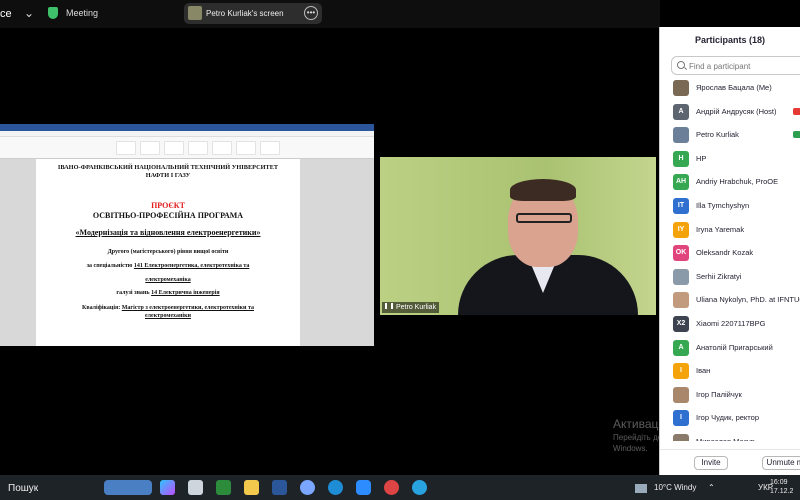 Image resolution: width=800 pixels, height=500 pixels. What do you see at coordinates (681, 158) in the screenshot?
I see `participant-avatar: H` at bounding box center [681, 158].